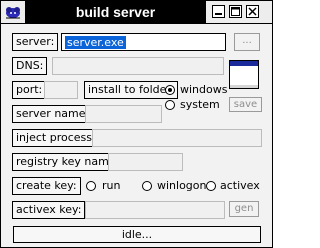 Image resolution: width=320 pixels, height=248 pixels. What do you see at coordinates (145, 162) in the screenshot?
I see `registry-key-input` at bounding box center [145, 162].